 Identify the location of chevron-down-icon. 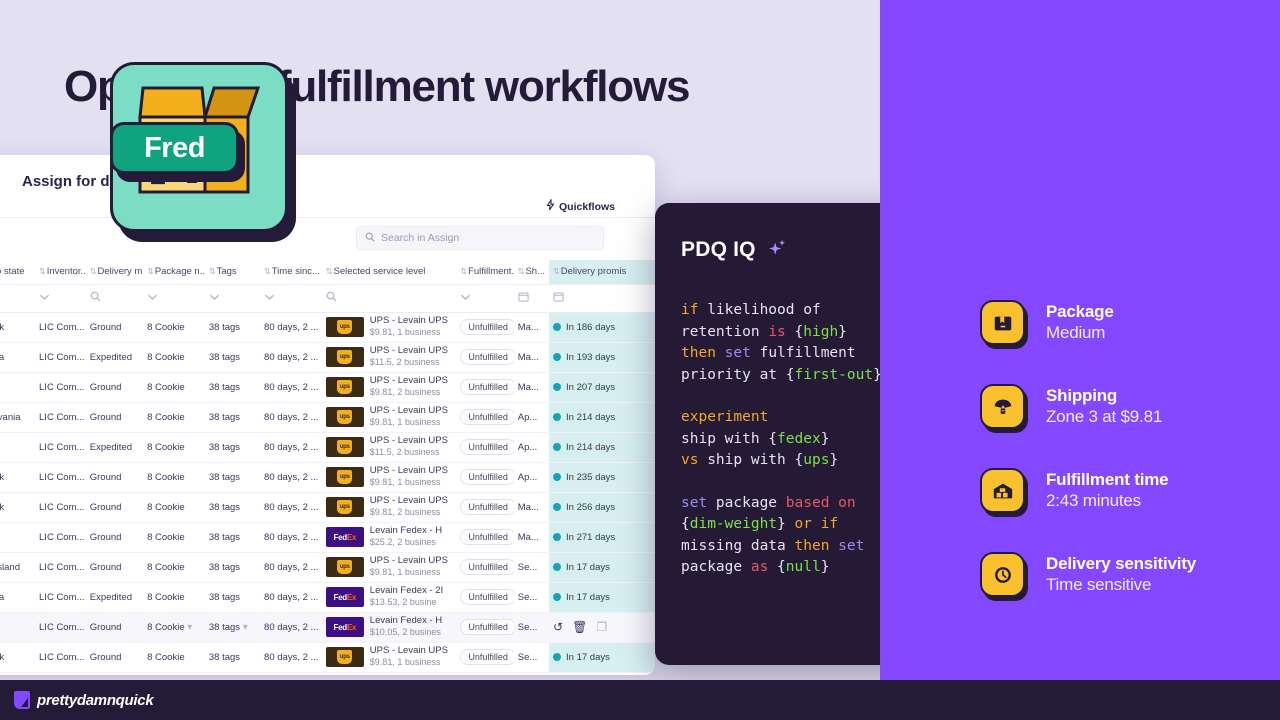
(152, 298).